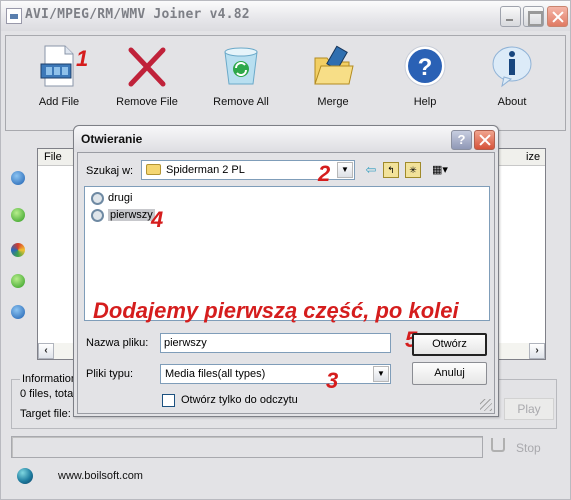  What do you see at coordinates (275, 374) in the screenshot?
I see `filetype-dropdown: Media files(all types) ▼` at bounding box center [275, 374].